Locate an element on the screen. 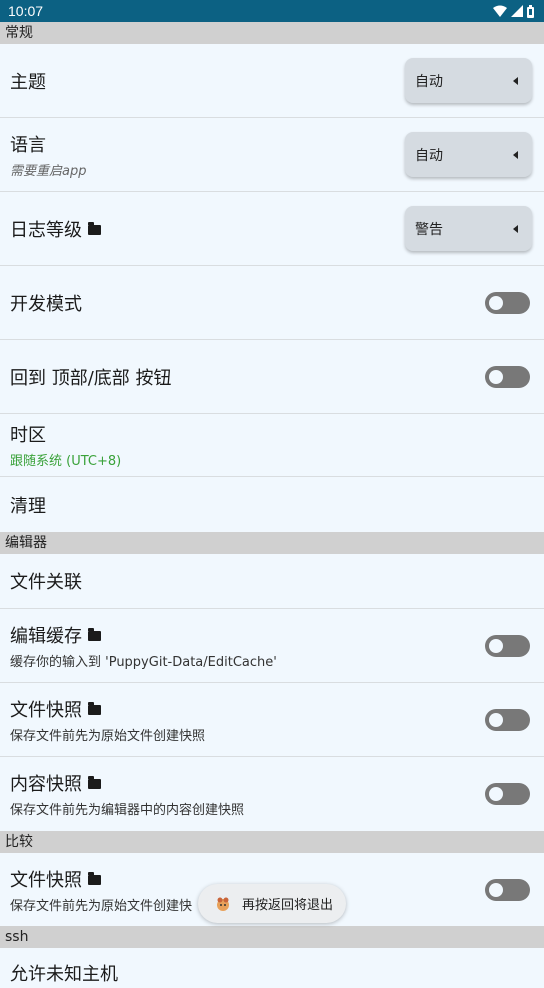  toast: 再按返回将退出 is located at coordinates (272, 903).